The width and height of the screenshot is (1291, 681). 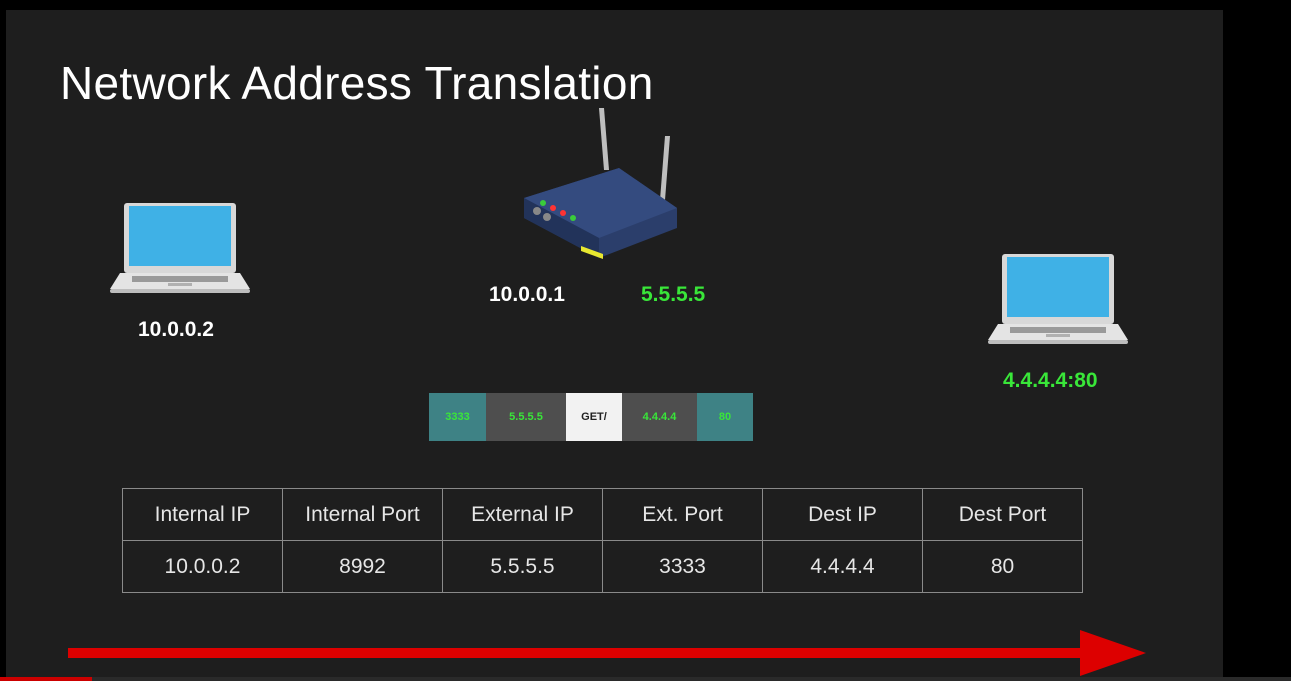 I want to click on cell-dest-ip: 4.4.4.4, so click(x=842, y=566).